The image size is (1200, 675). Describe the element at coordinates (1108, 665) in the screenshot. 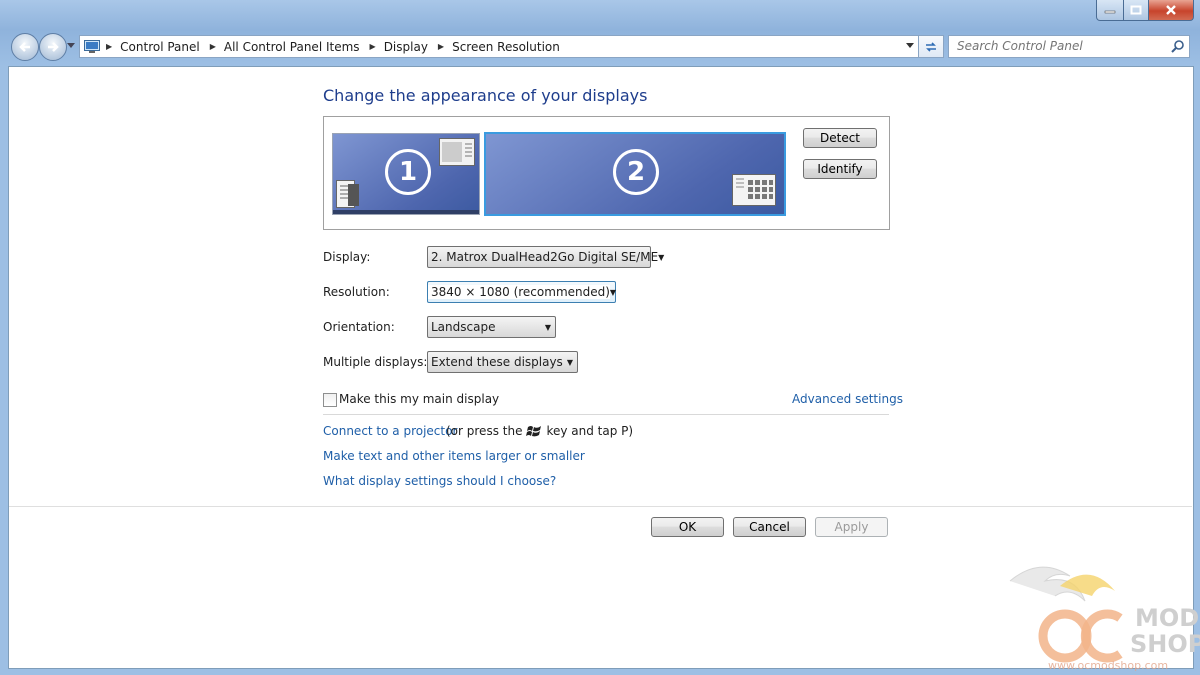

I see `svg-text: www.ocmodshop.com` at that location.